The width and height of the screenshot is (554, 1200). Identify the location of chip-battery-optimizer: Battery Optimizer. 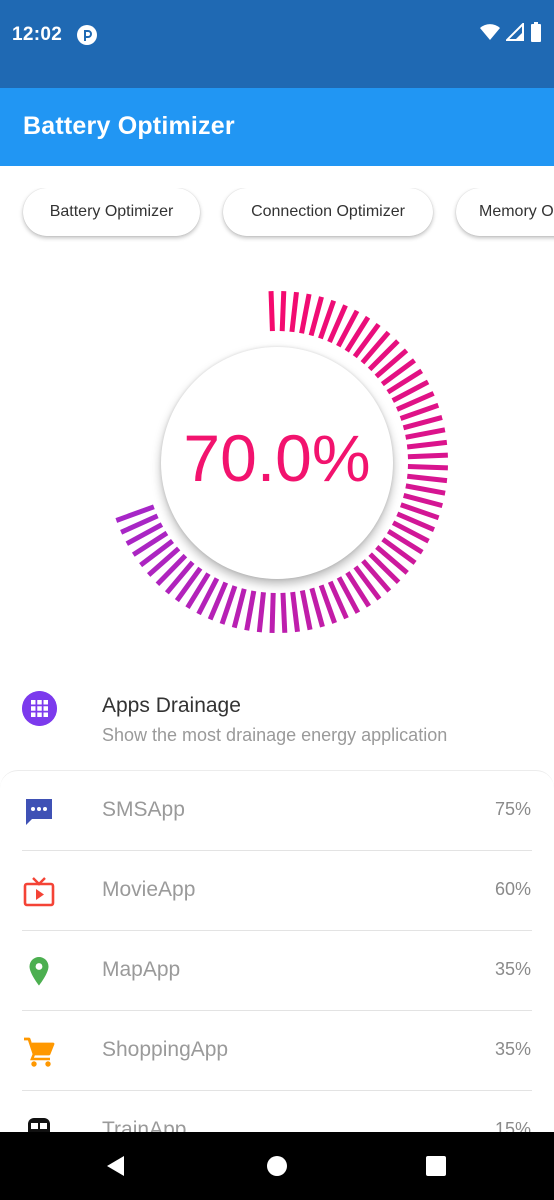
(111, 212).